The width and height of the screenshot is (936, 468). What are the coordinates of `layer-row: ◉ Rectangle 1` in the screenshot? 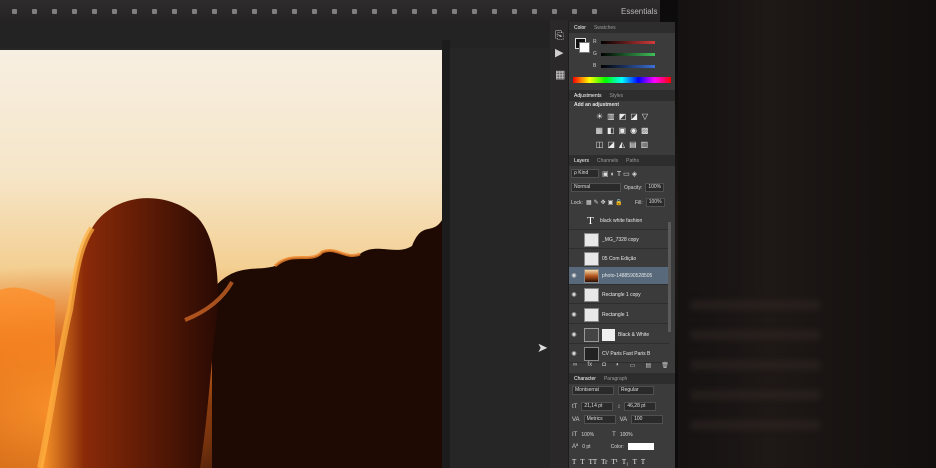 It's located at (619, 315).